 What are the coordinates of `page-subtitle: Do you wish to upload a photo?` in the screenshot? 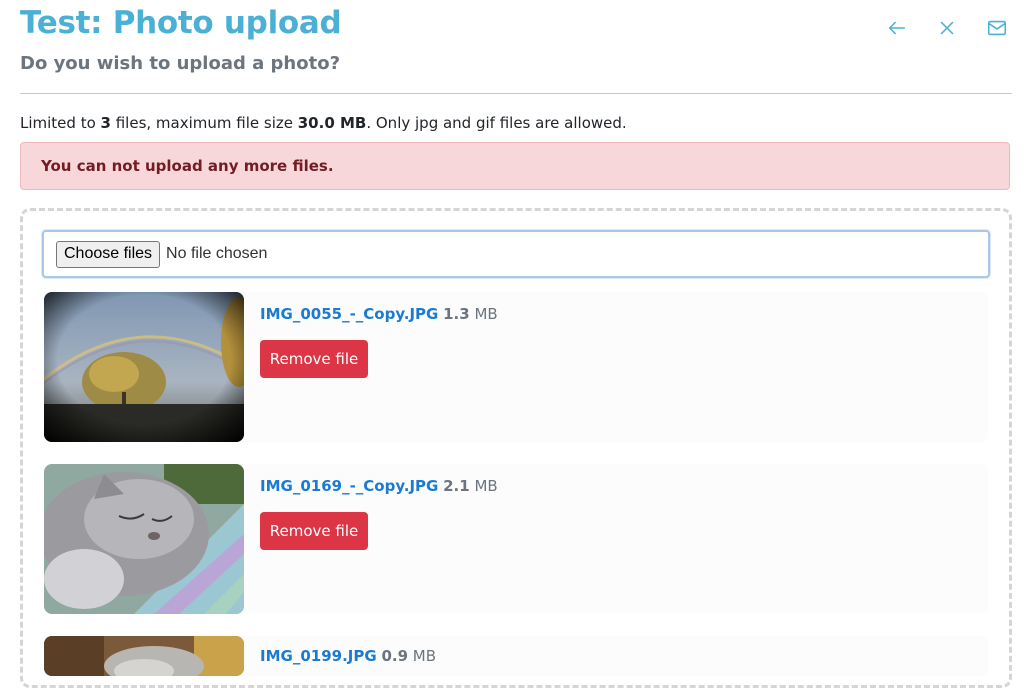 It's located at (180, 63).